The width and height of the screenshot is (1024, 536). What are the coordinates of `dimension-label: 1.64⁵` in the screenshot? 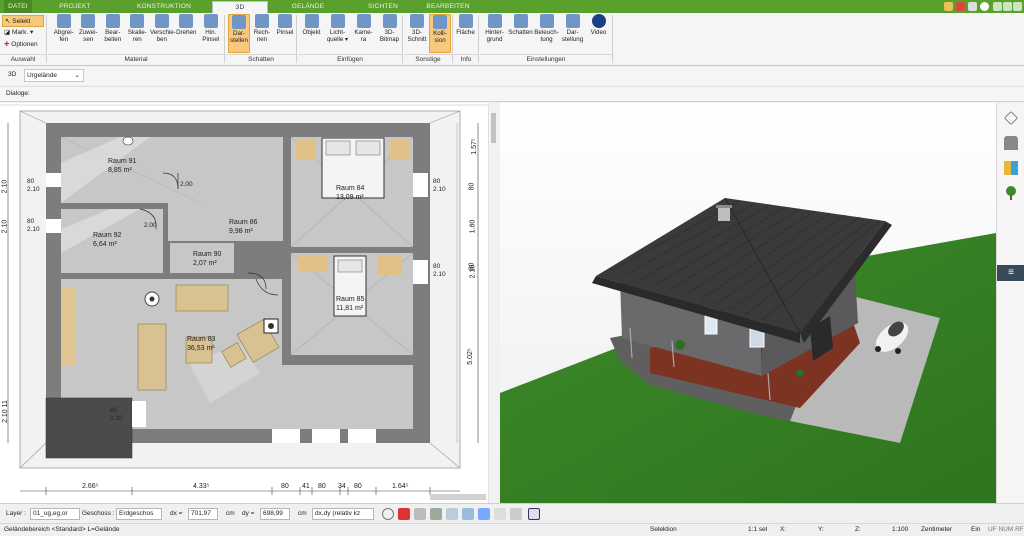 It's located at (400, 486).